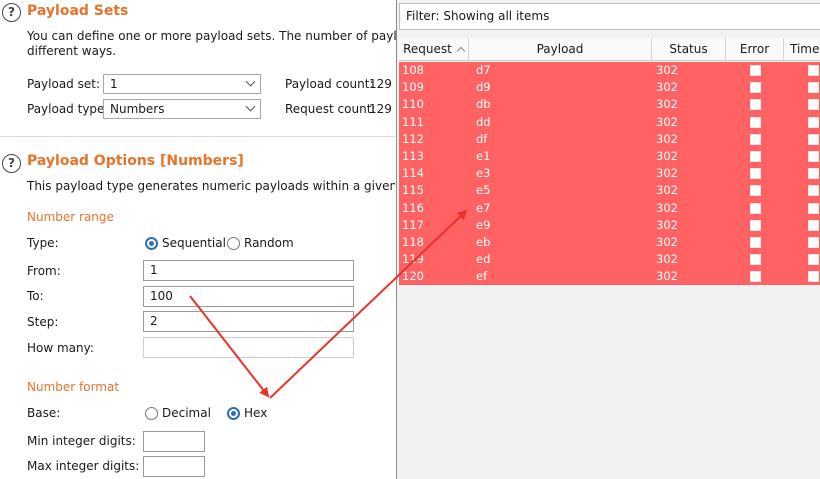 The width and height of the screenshot is (820, 479). Describe the element at coordinates (413, 259) in the screenshot. I see `request-cell: 119` at that location.